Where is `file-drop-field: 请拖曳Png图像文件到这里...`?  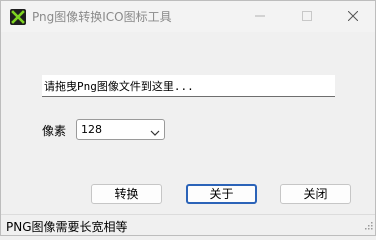
file-drop-field: 请拖曳Png图像文件到这里... is located at coordinates (188, 86).